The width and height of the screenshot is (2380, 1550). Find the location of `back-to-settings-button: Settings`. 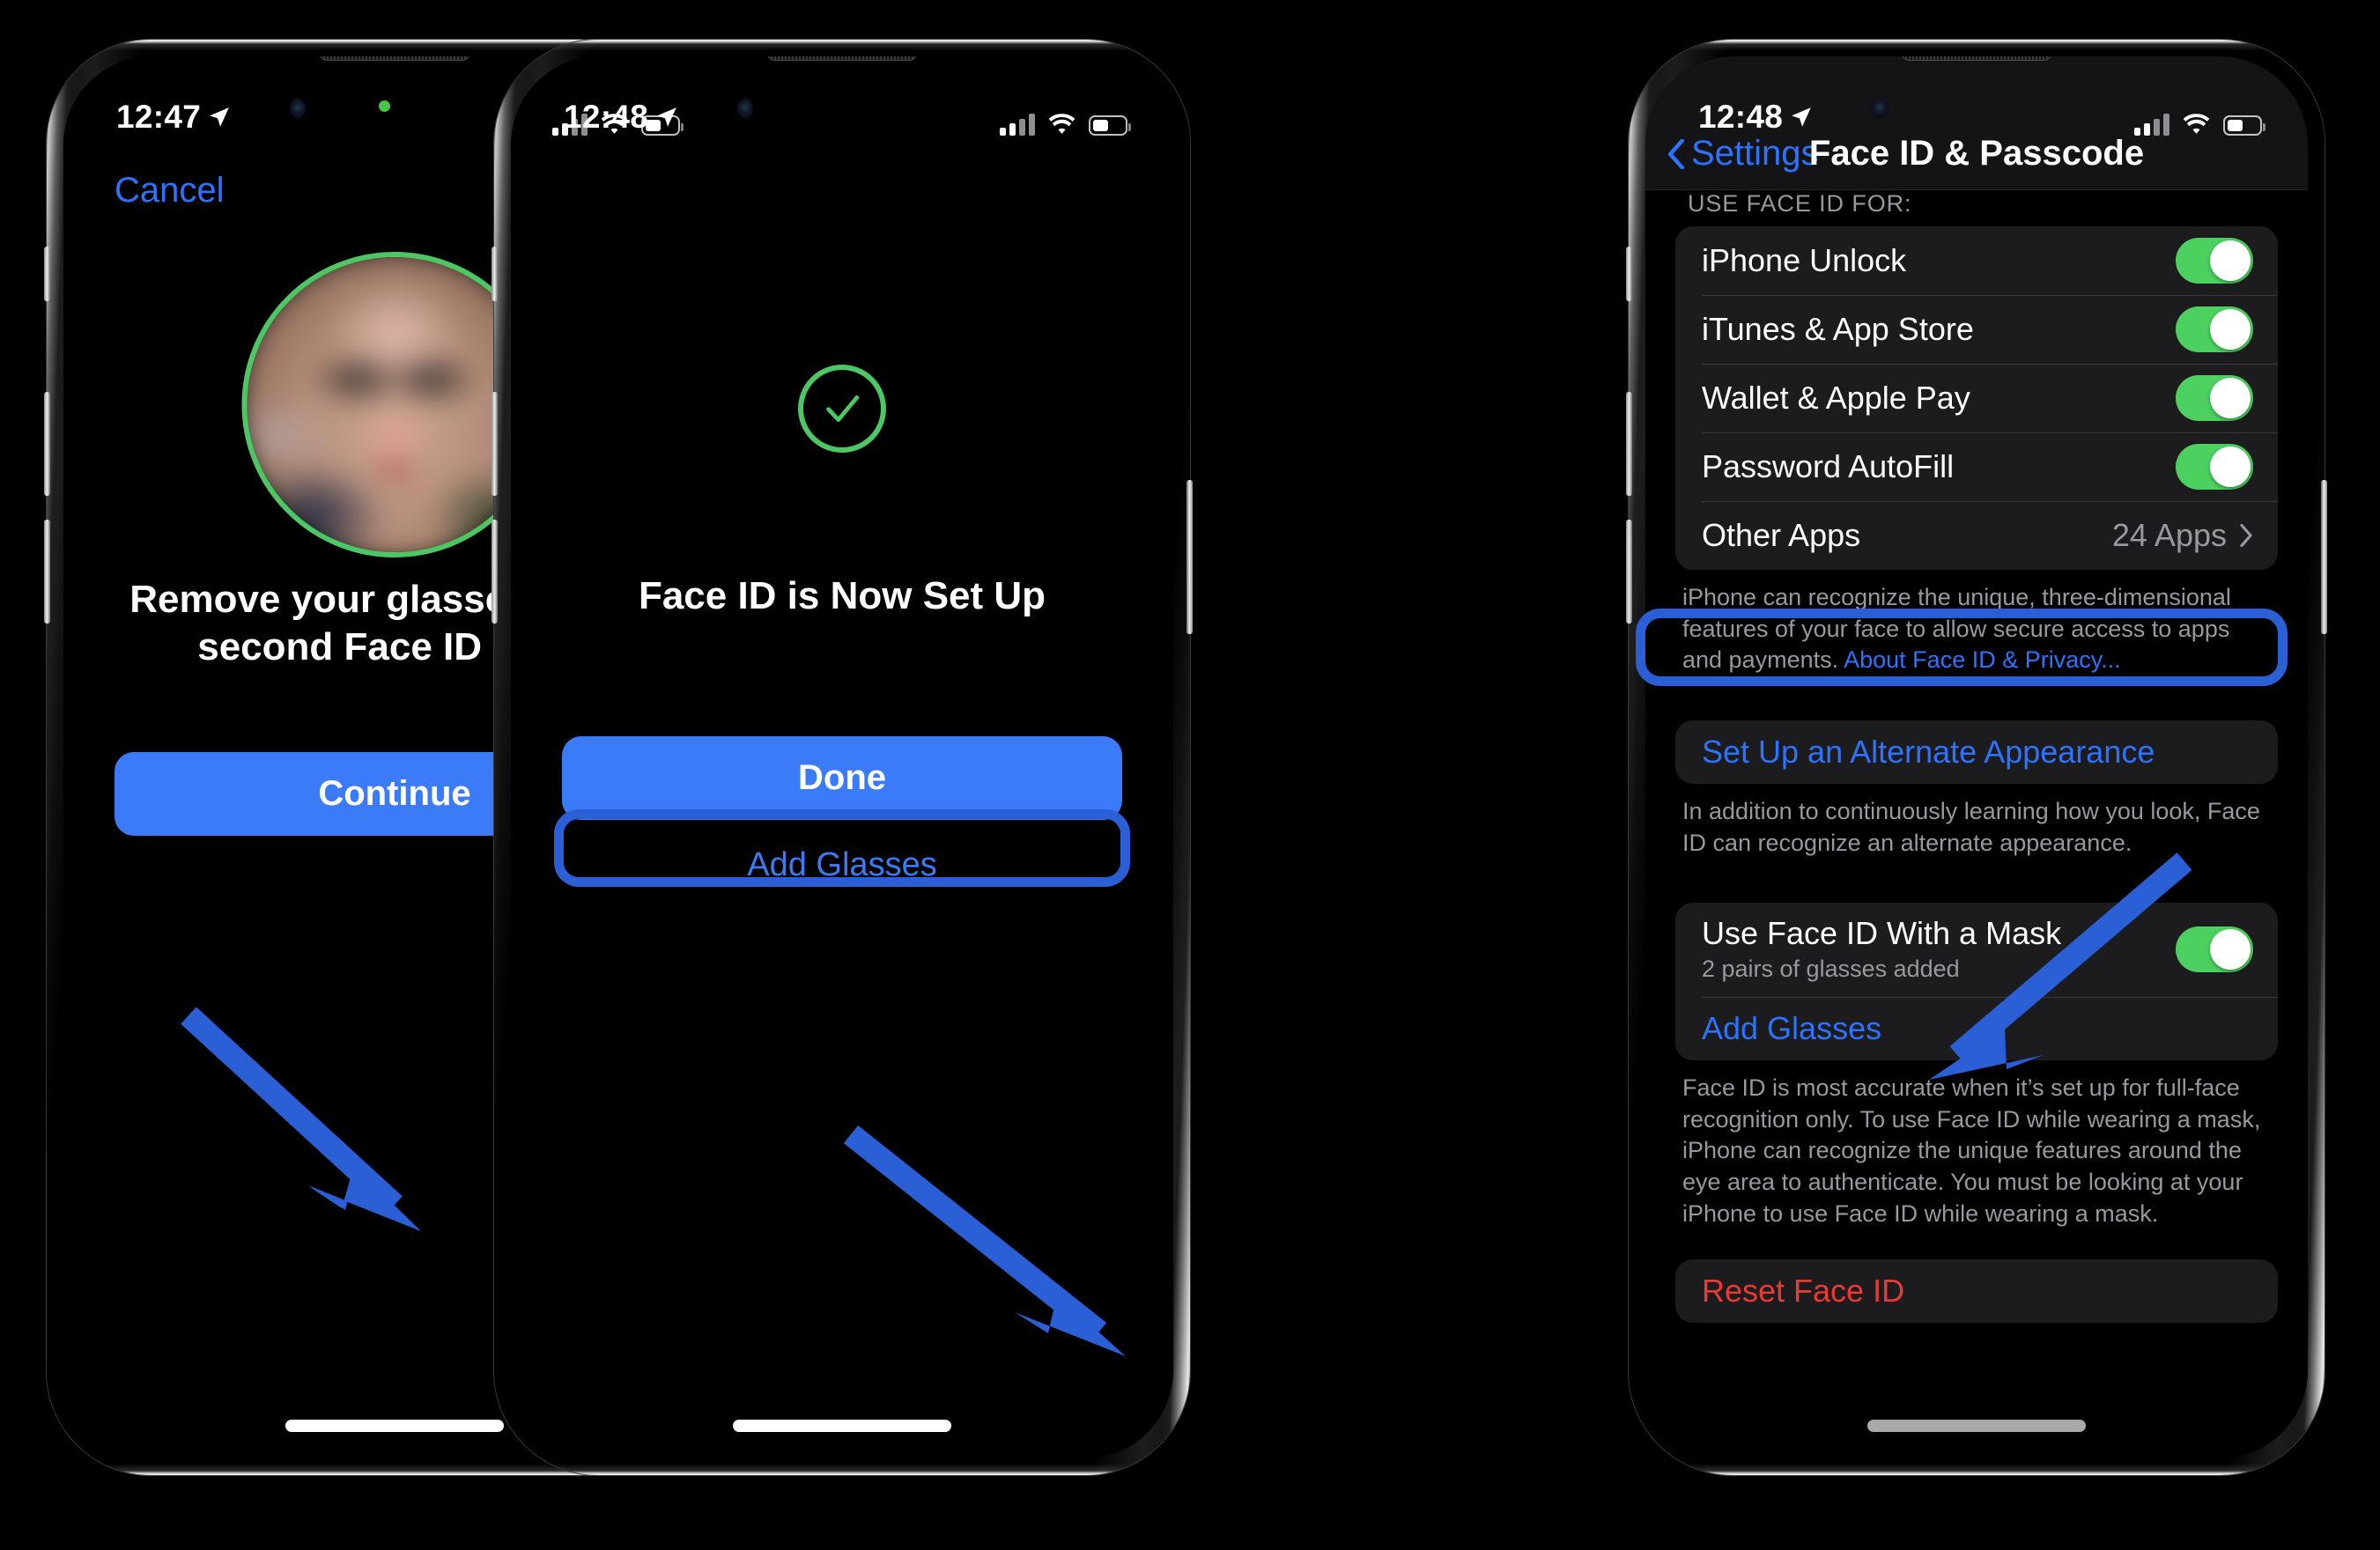

back-to-settings-button: Settings is located at coordinates (1743, 154).